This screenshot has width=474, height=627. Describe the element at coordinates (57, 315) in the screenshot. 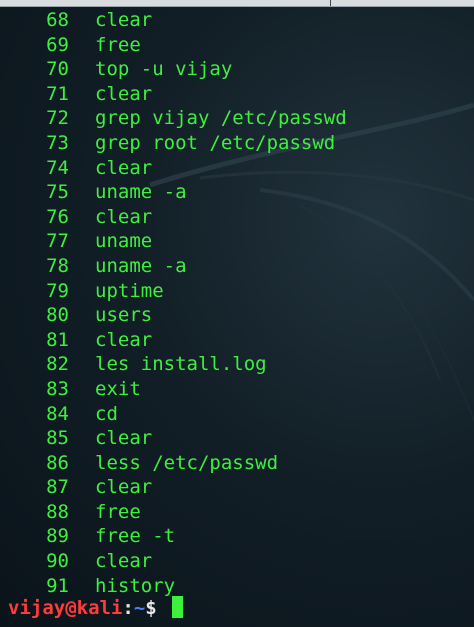

I see `history-line-number: 80` at that location.